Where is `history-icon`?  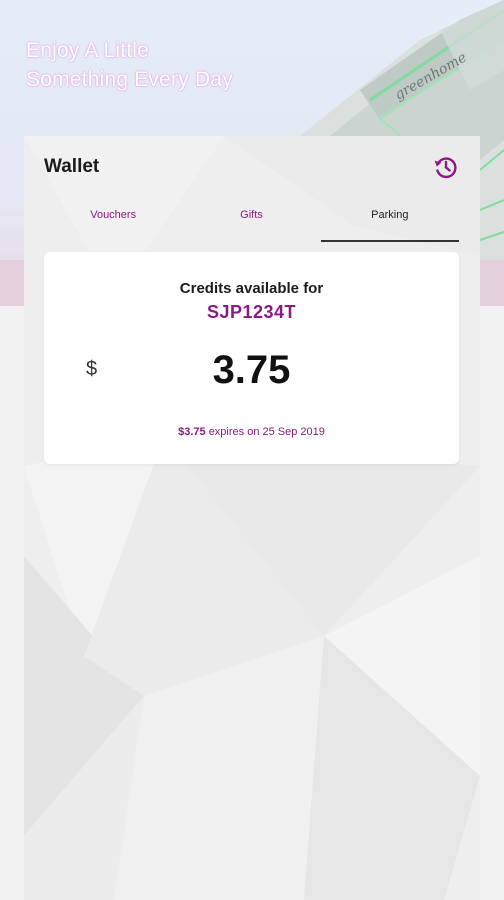 history-icon is located at coordinates (445, 168).